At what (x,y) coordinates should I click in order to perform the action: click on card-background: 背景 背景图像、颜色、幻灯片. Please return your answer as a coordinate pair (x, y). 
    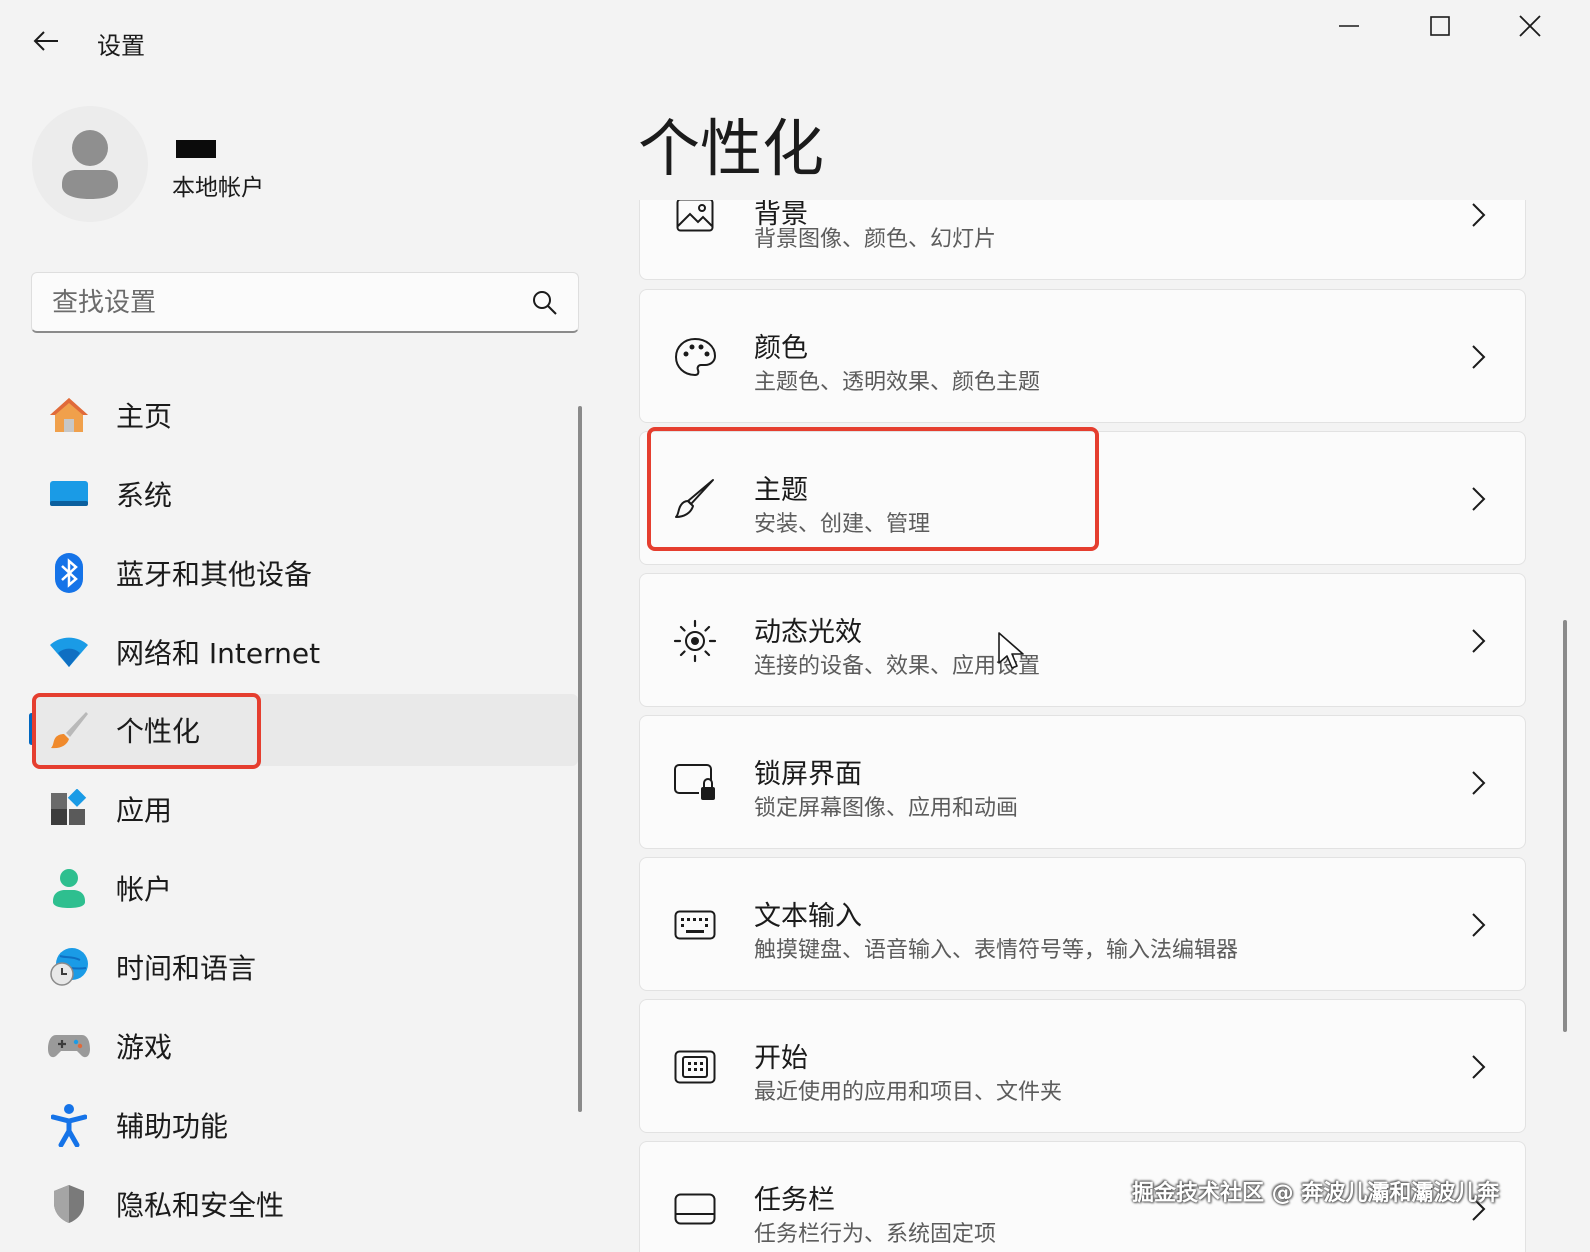
    Looking at the image, I should click on (1082, 240).